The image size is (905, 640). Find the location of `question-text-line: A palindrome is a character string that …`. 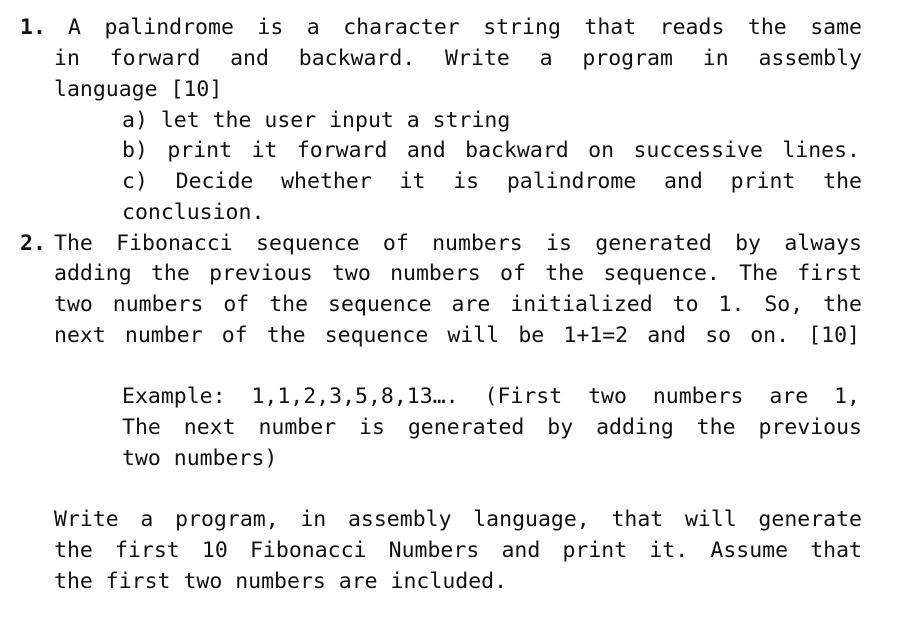

question-text-line: A palindrome is a character string that … is located at coordinates (465, 27).